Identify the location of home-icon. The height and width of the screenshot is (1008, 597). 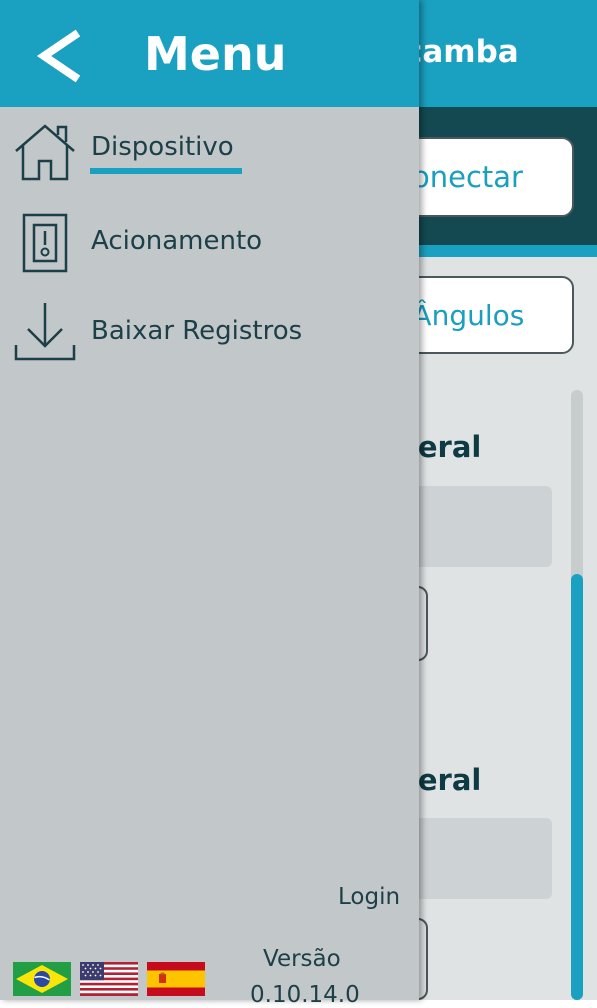
(45, 152).